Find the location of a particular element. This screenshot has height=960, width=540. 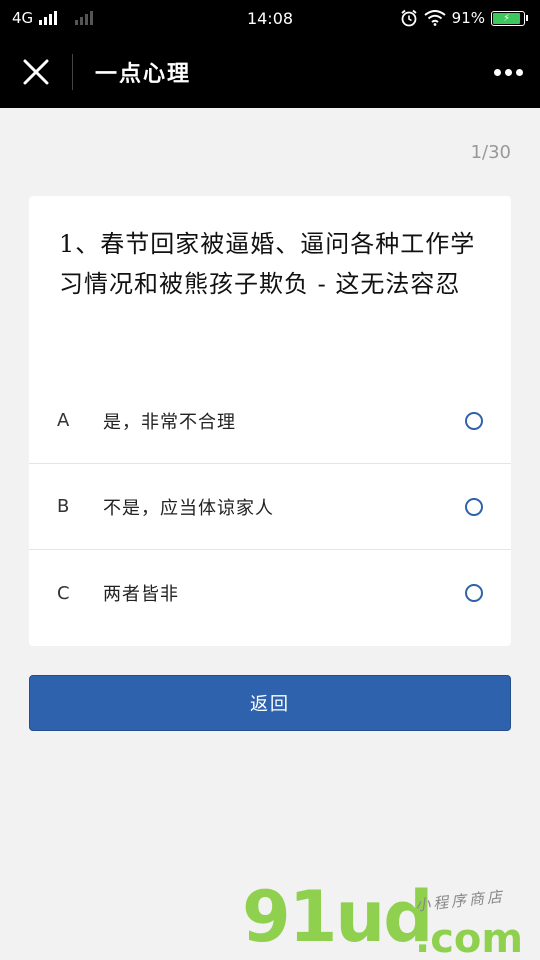

close-icon is located at coordinates (36, 72).